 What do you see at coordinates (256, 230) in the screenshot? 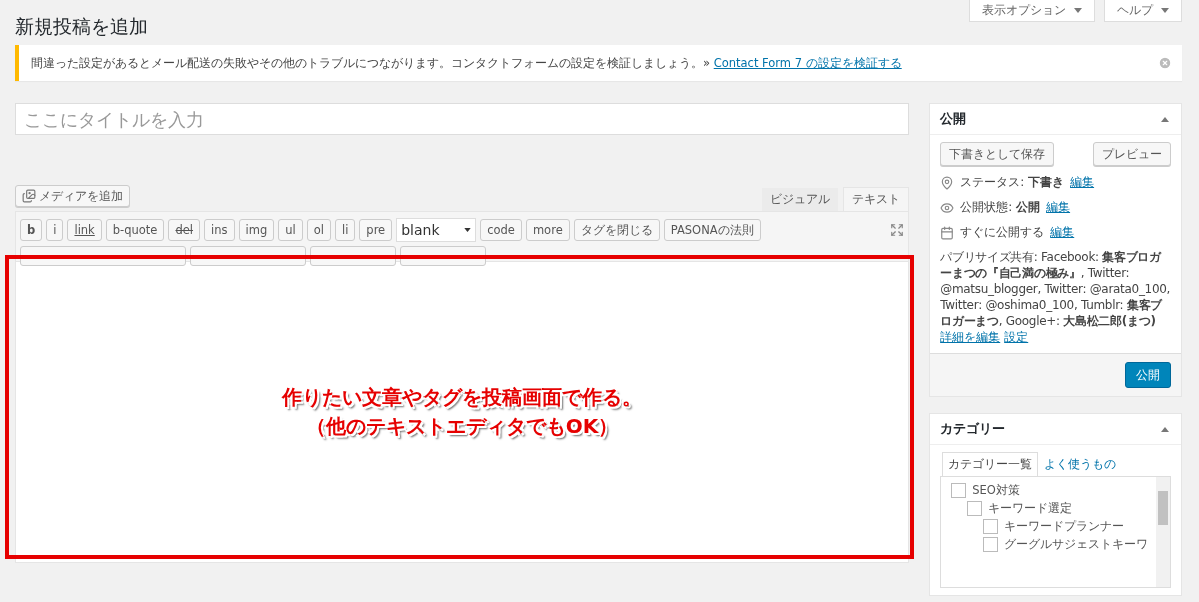
I see `quicktag-button: img` at bounding box center [256, 230].